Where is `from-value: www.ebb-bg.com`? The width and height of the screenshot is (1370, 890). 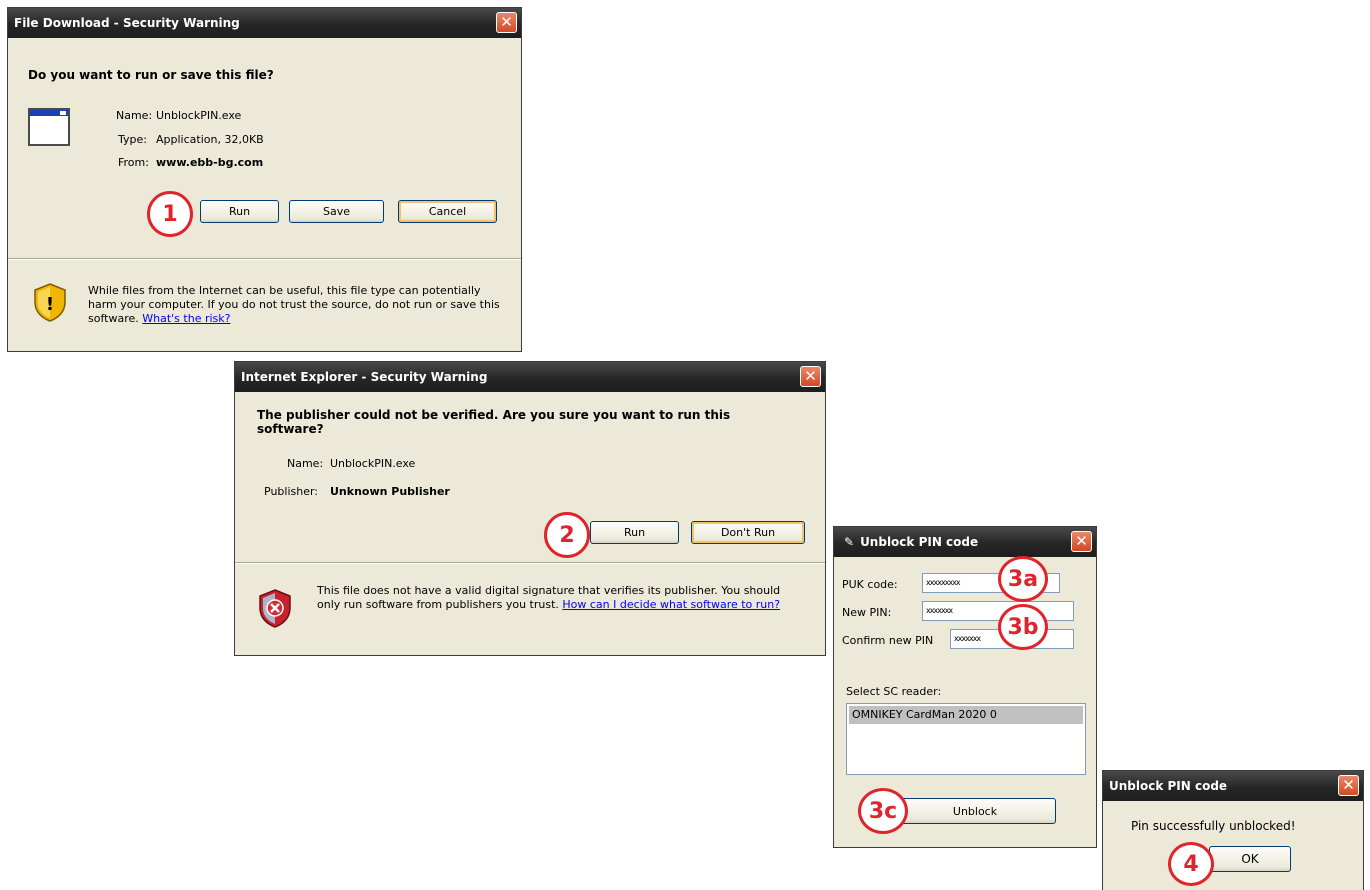
from-value: www.ebb-bg.com is located at coordinates (210, 162).